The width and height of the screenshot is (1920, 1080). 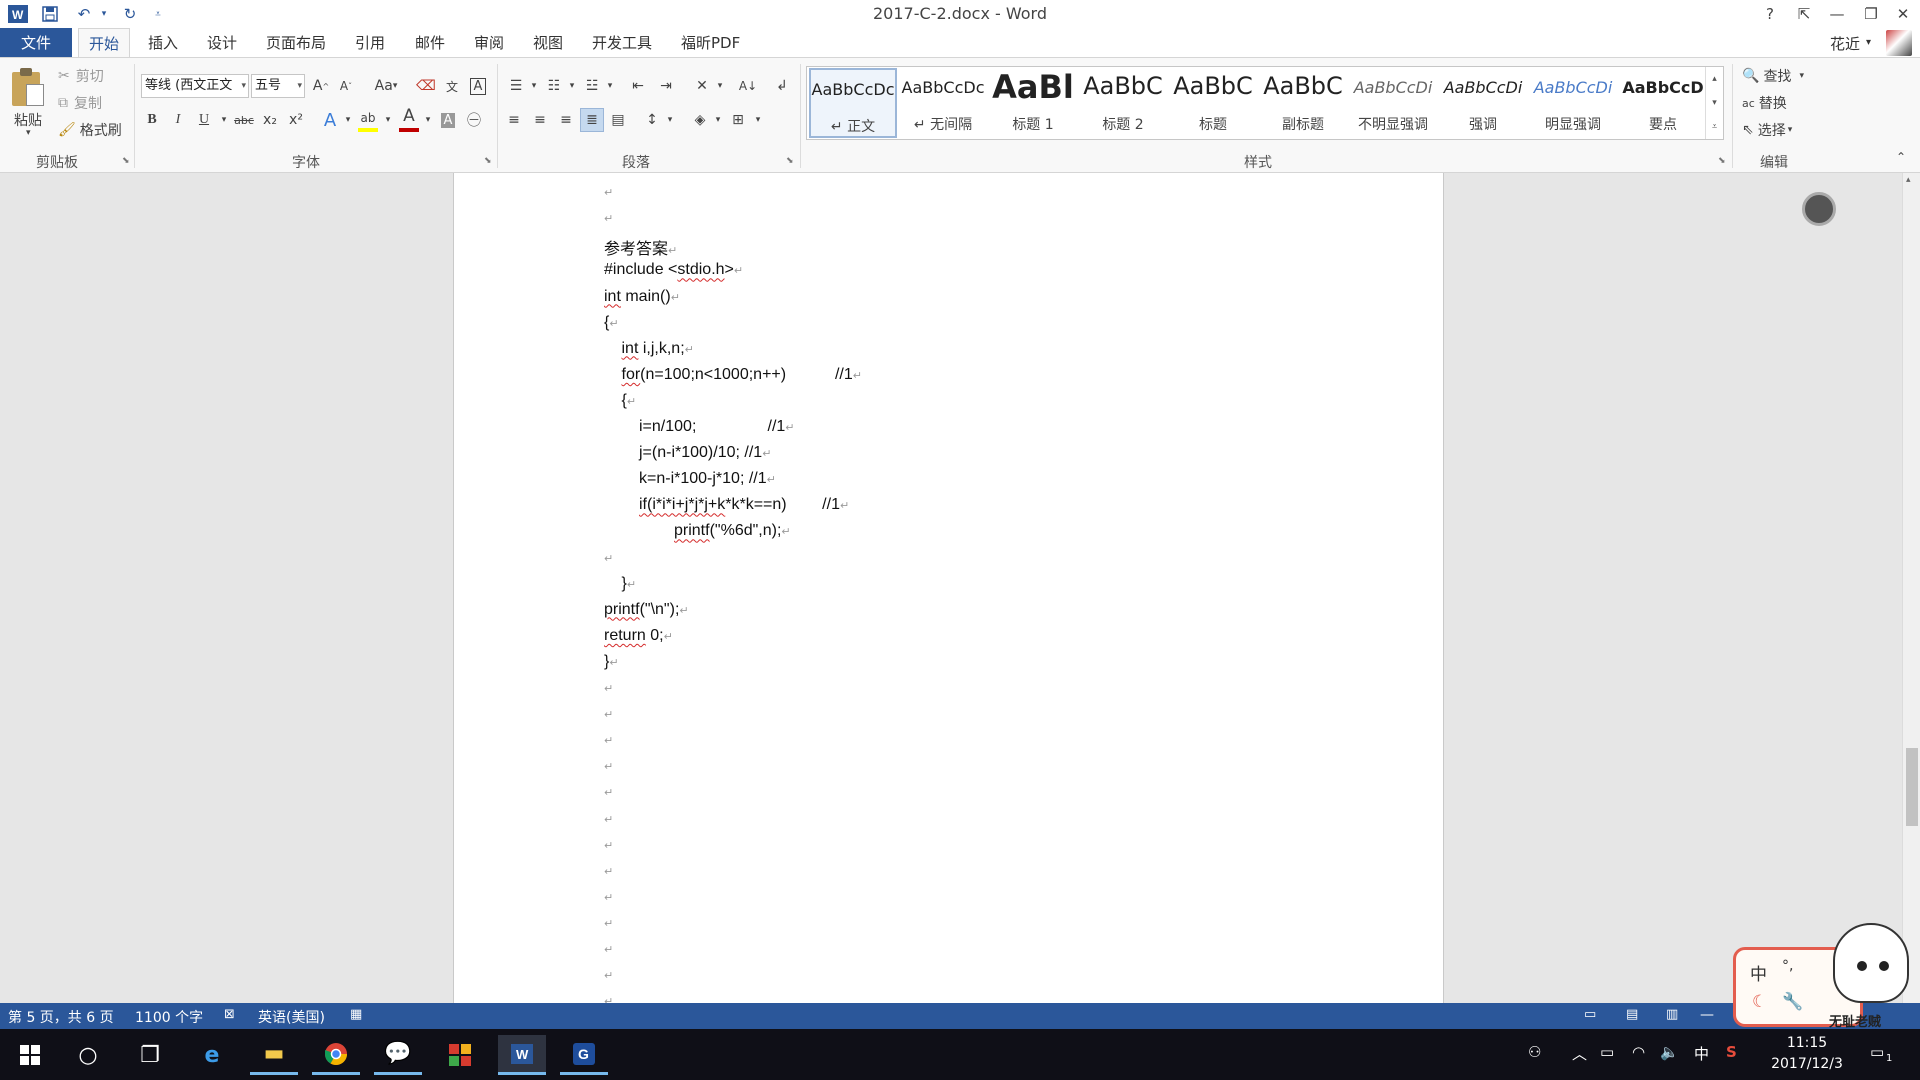 I want to click on code-line: printf("\n");↵, so click(x=646, y=610).